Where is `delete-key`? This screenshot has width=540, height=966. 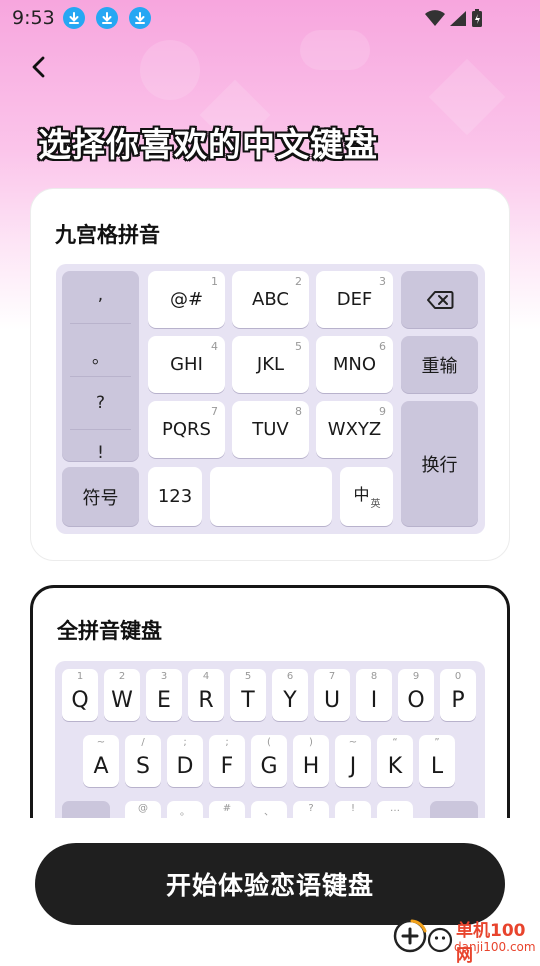
delete-key is located at coordinates (439, 299).